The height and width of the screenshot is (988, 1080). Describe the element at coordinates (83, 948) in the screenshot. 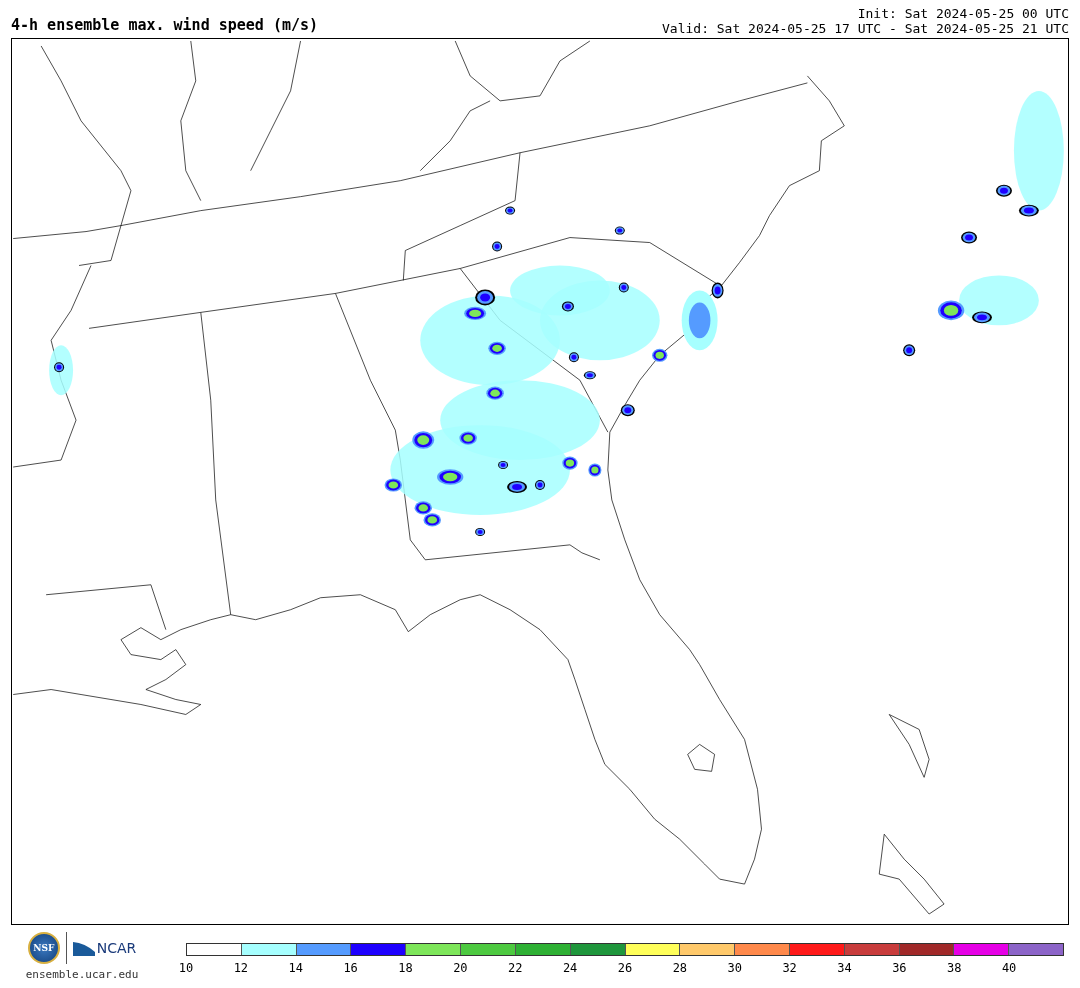

I see `ncar-logo-icon` at that location.